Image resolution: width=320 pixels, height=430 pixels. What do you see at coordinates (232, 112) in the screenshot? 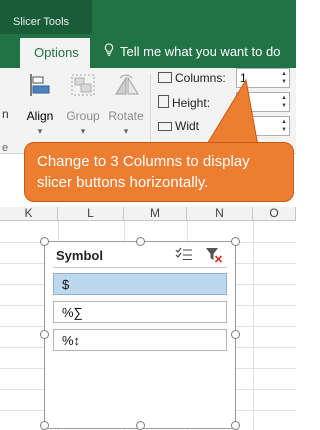
I see `callout-pointer` at bounding box center [232, 112].